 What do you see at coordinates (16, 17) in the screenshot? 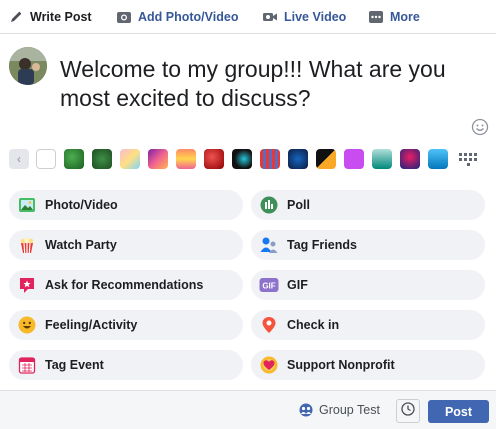
I see `pencil-icon` at bounding box center [16, 17].